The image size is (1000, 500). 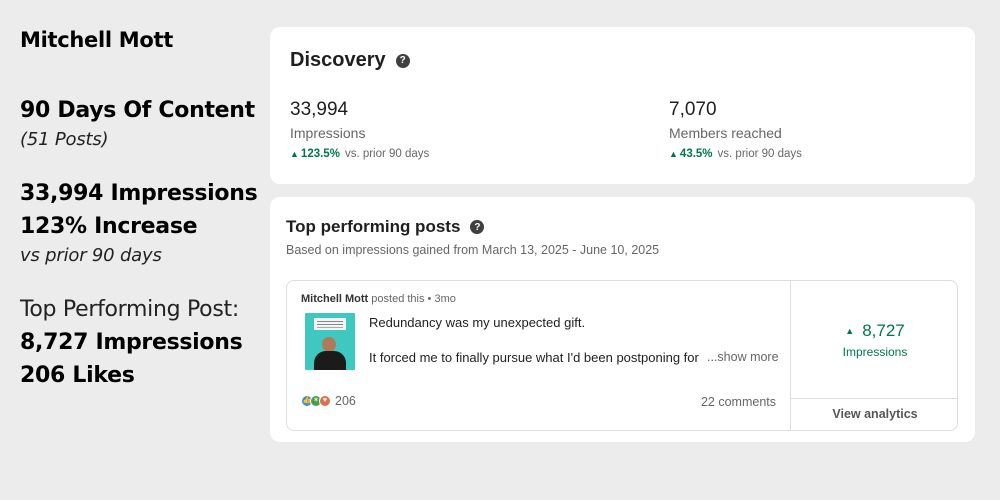 What do you see at coordinates (330, 341) in the screenshot?
I see `post-thumbnail` at bounding box center [330, 341].